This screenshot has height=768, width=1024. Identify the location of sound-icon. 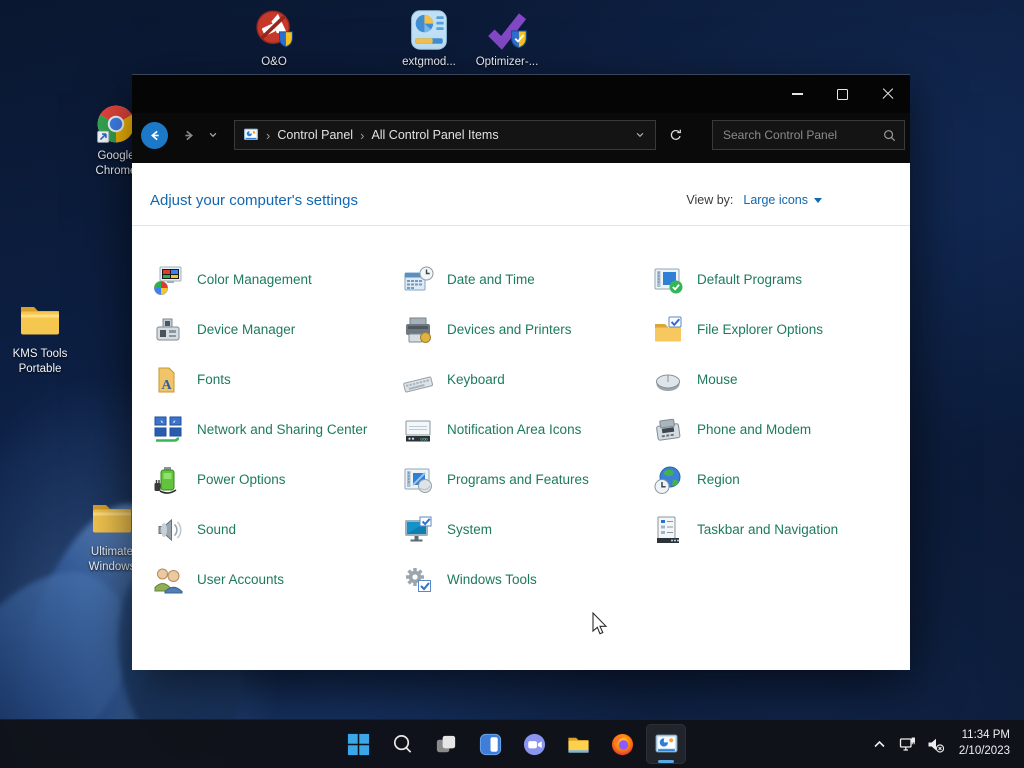
(168, 530).